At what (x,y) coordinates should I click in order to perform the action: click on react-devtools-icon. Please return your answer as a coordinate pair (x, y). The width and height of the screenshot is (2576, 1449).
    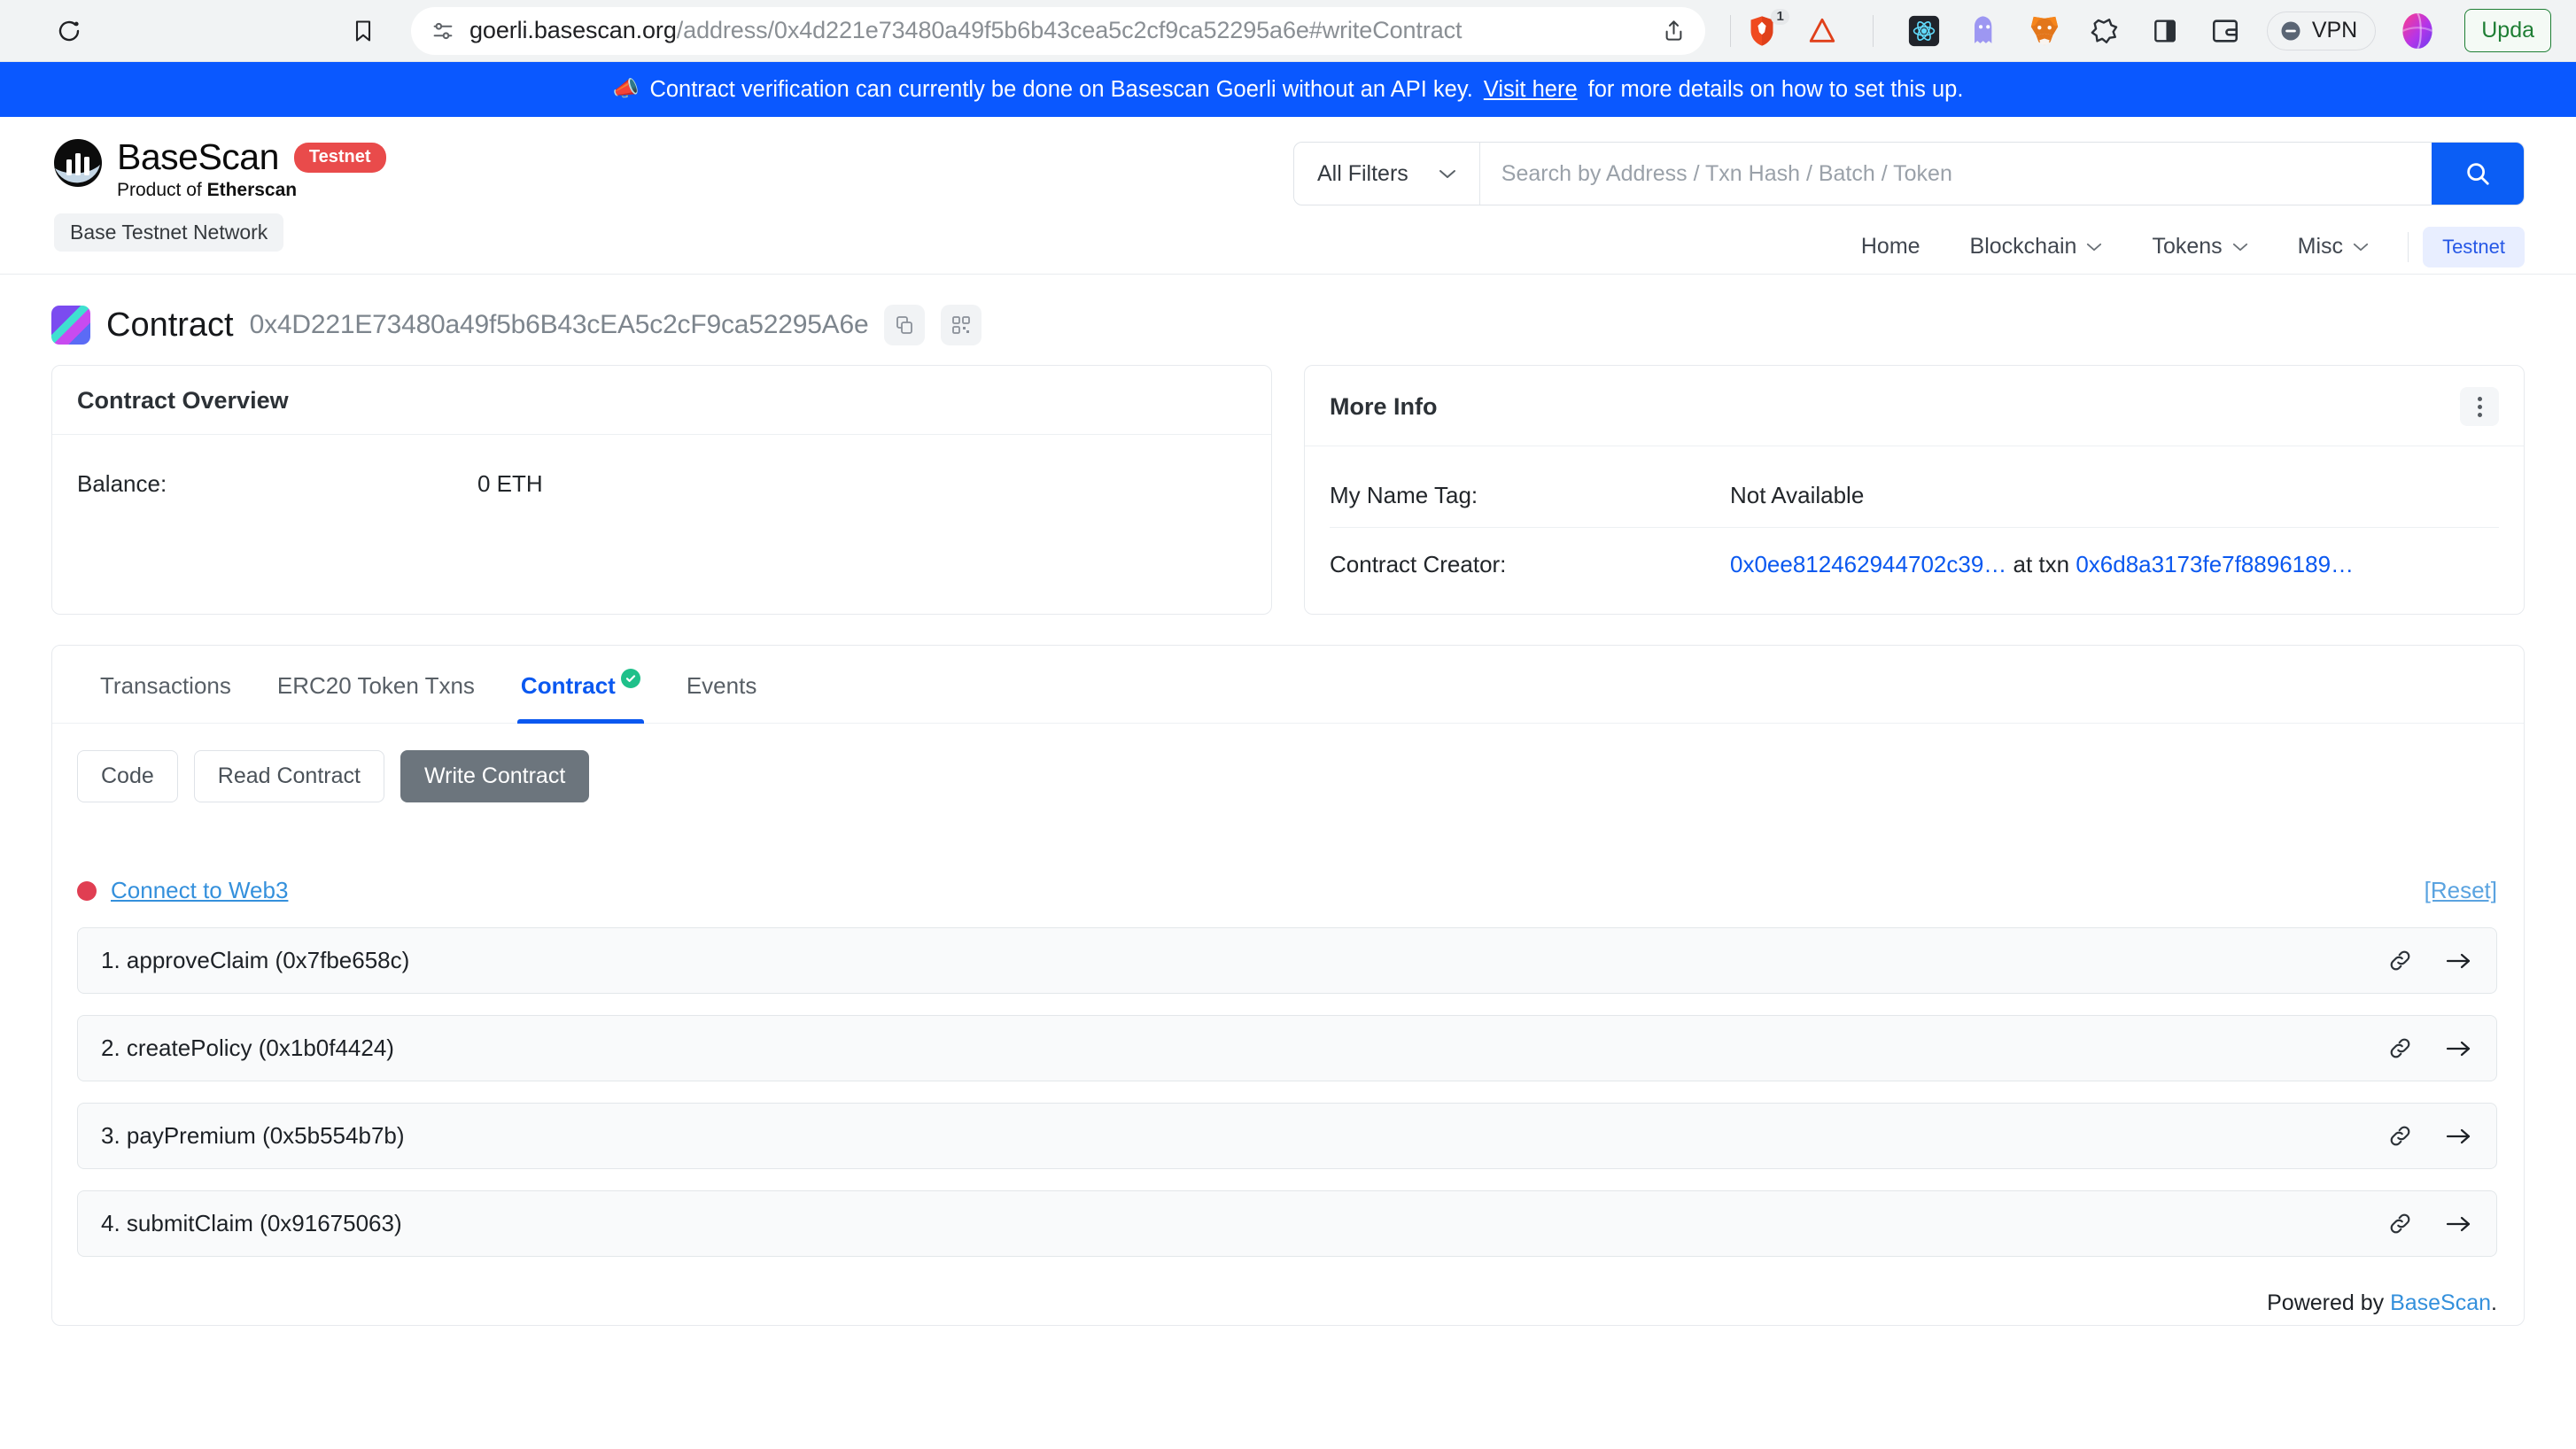
    Looking at the image, I should click on (1924, 31).